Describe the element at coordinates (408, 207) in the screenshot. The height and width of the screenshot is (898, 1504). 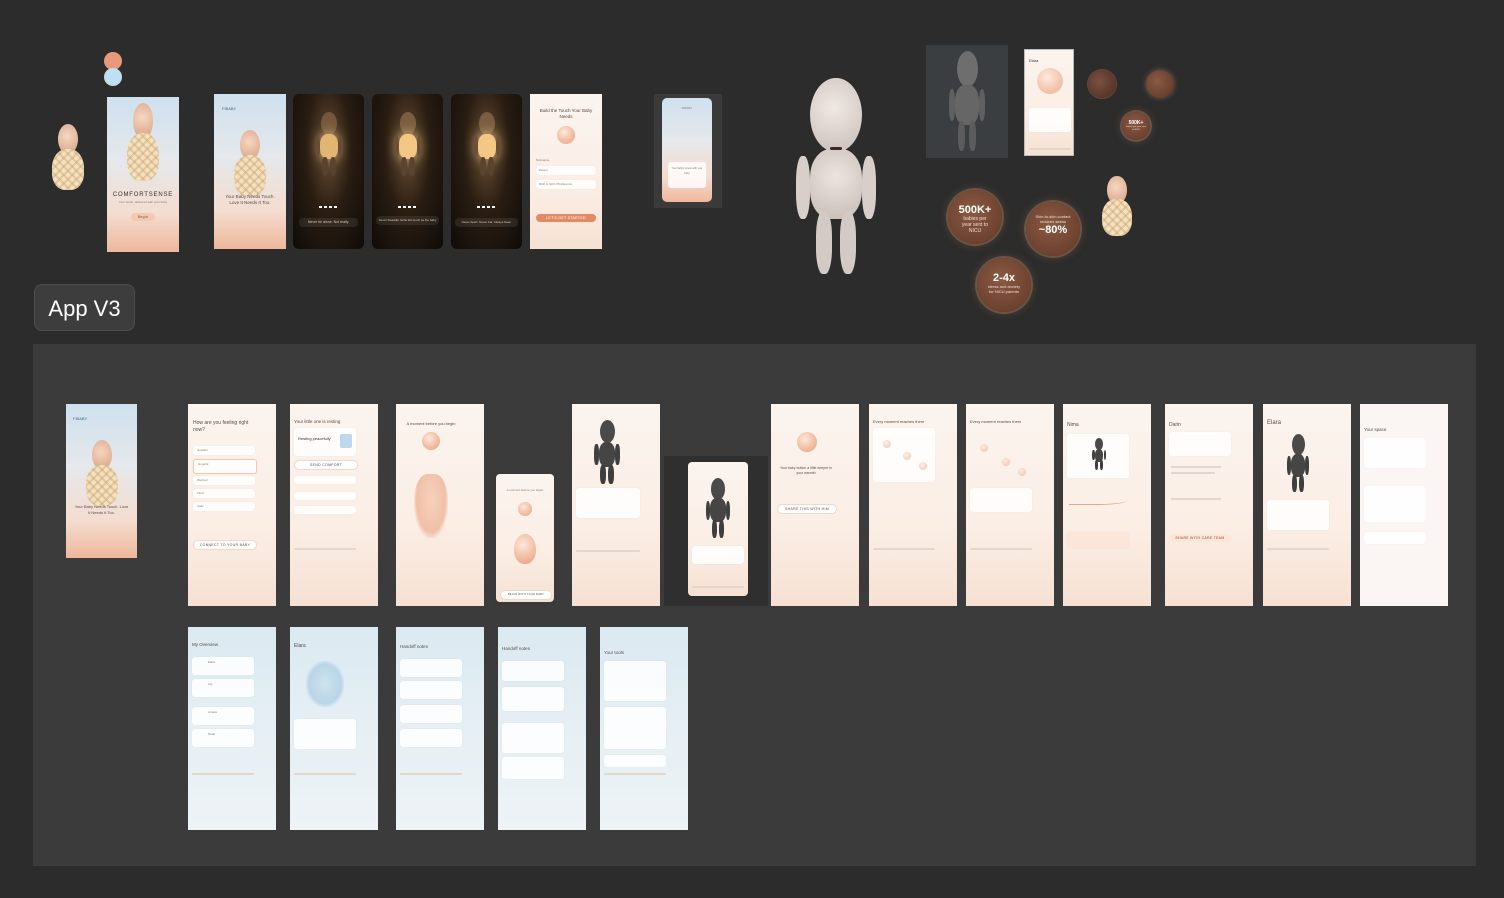
I see `progress-dots` at that location.